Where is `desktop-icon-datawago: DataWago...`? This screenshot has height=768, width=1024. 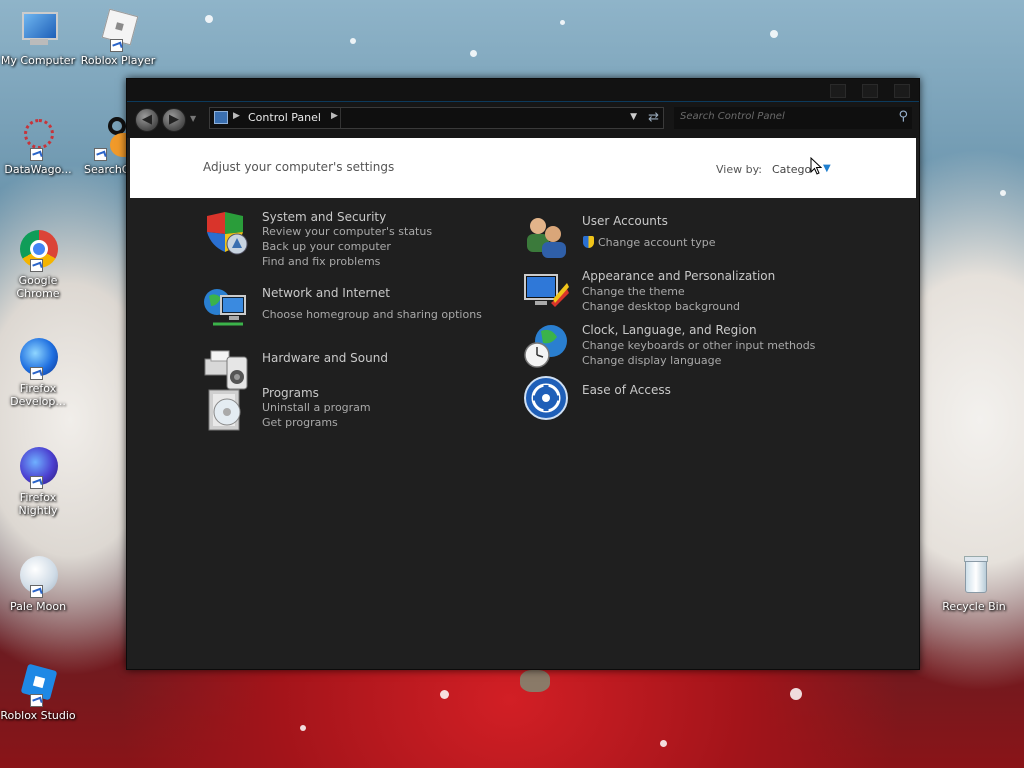
desktop-icon-datawago: DataWago... is located at coordinates (38, 146).